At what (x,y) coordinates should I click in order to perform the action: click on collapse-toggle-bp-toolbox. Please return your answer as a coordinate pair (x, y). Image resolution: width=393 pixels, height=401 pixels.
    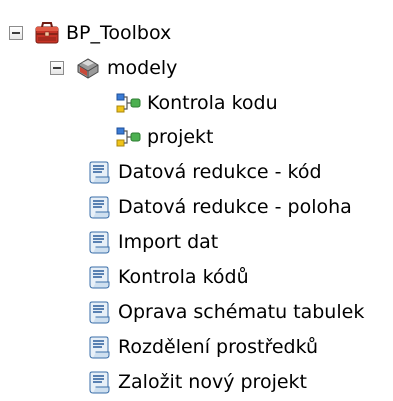
    Looking at the image, I should click on (16, 33).